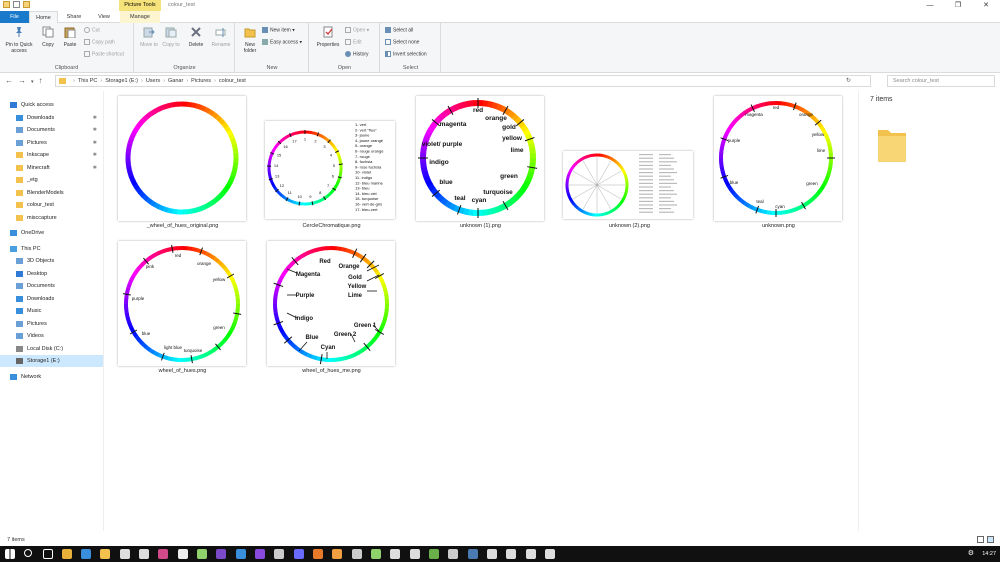 This screenshot has width=1000, height=562. What do you see at coordinates (19, 40) in the screenshot?
I see `pin-to-quick-access-button: Pin to Quick access` at bounding box center [19, 40].